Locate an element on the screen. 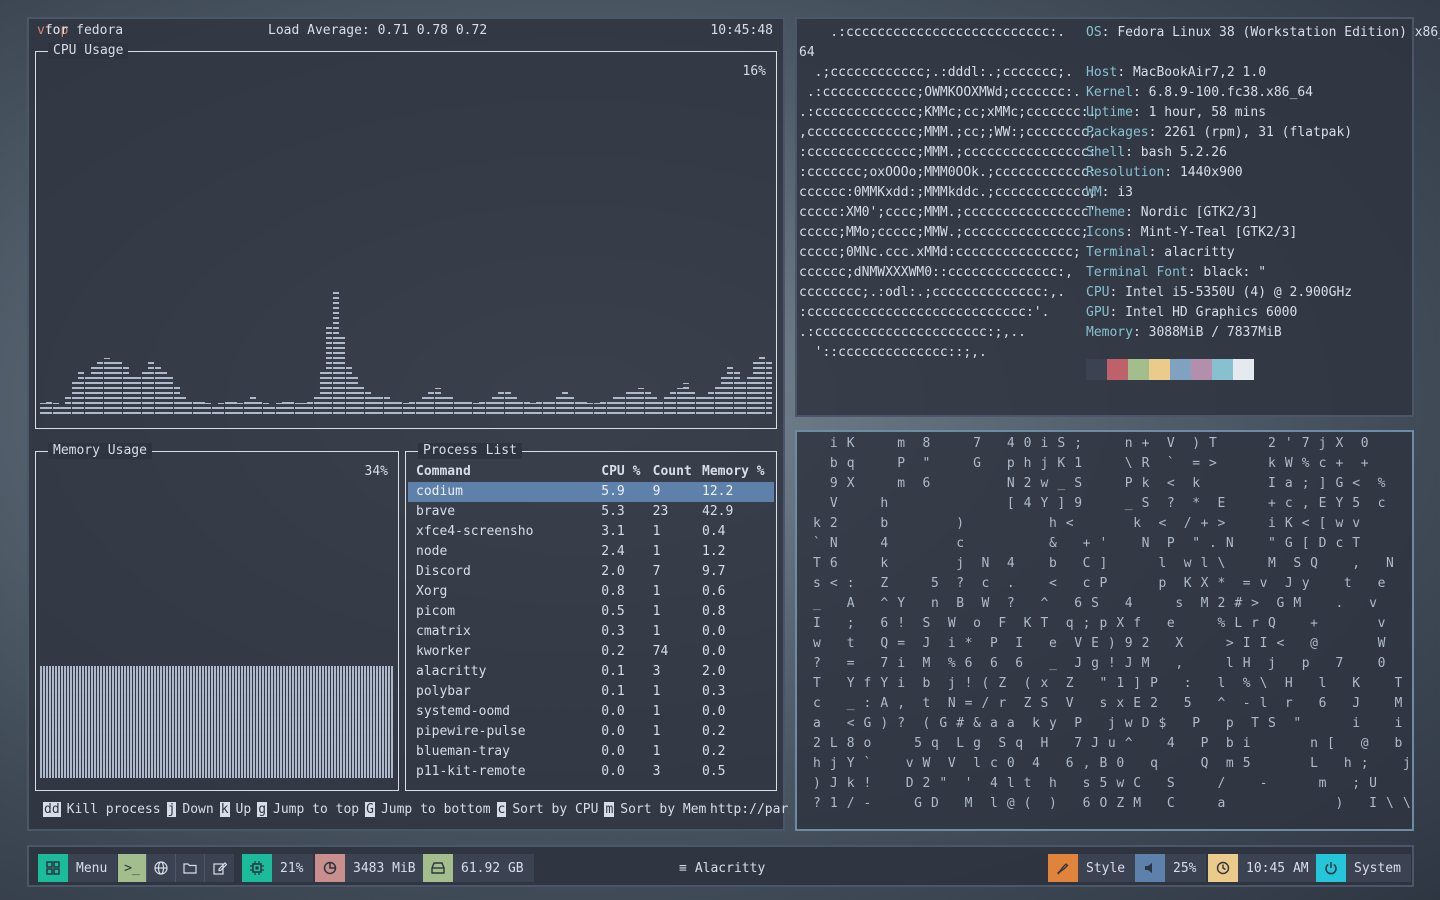  info-row: Resolution: 1440x900 is located at coordinates (1263, 173).